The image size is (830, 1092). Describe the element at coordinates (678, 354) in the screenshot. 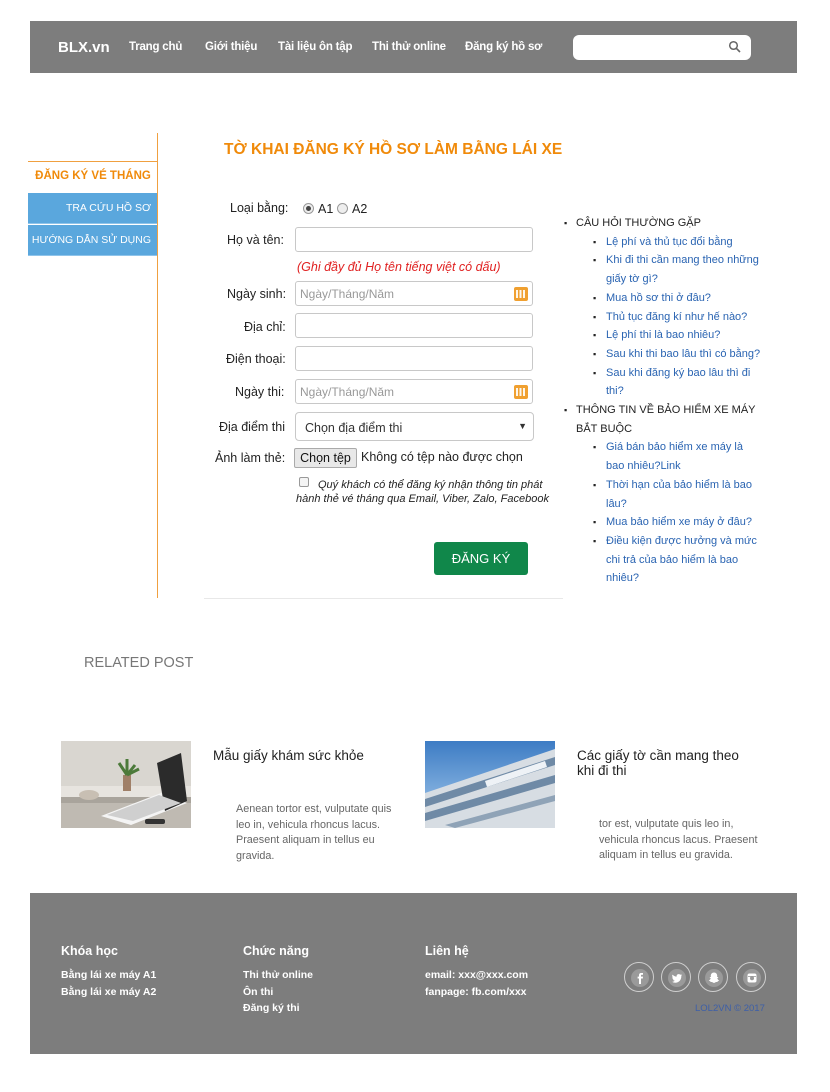

I see `faq-link: Sau khi thi bao lâu thì có bằng?` at that location.